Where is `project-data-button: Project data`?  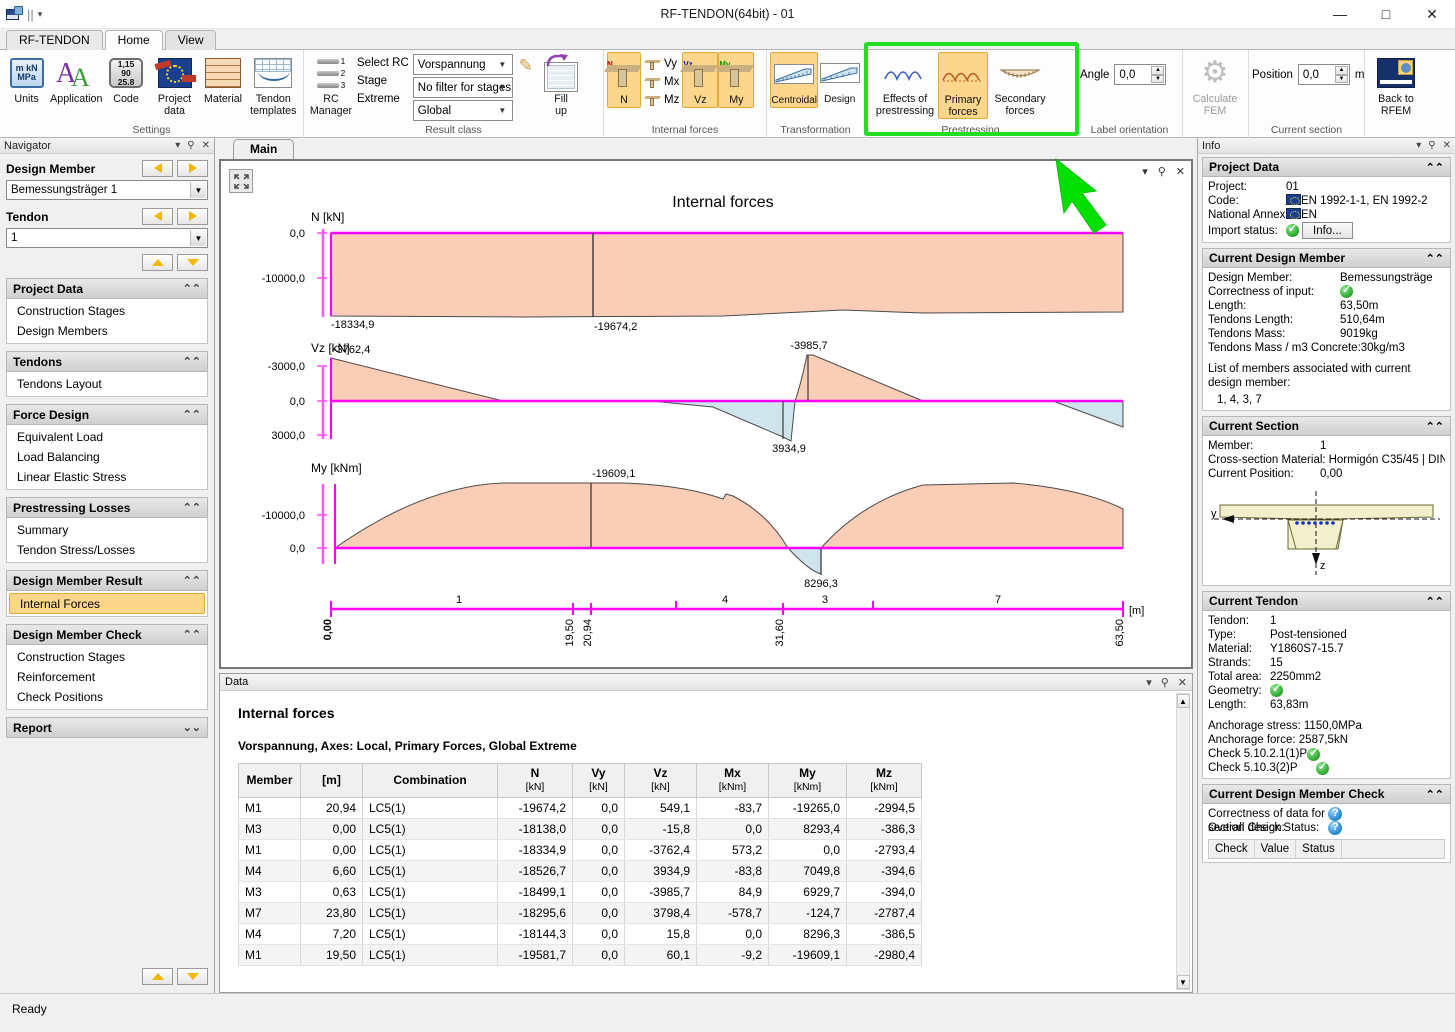 project-data-button: Project data is located at coordinates (175, 84).